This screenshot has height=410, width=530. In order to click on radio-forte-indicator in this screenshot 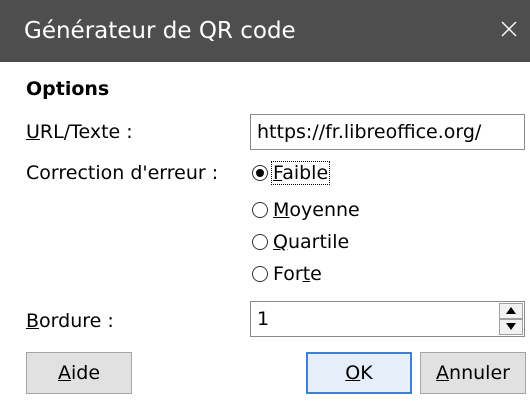, I will do `click(260, 274)`.